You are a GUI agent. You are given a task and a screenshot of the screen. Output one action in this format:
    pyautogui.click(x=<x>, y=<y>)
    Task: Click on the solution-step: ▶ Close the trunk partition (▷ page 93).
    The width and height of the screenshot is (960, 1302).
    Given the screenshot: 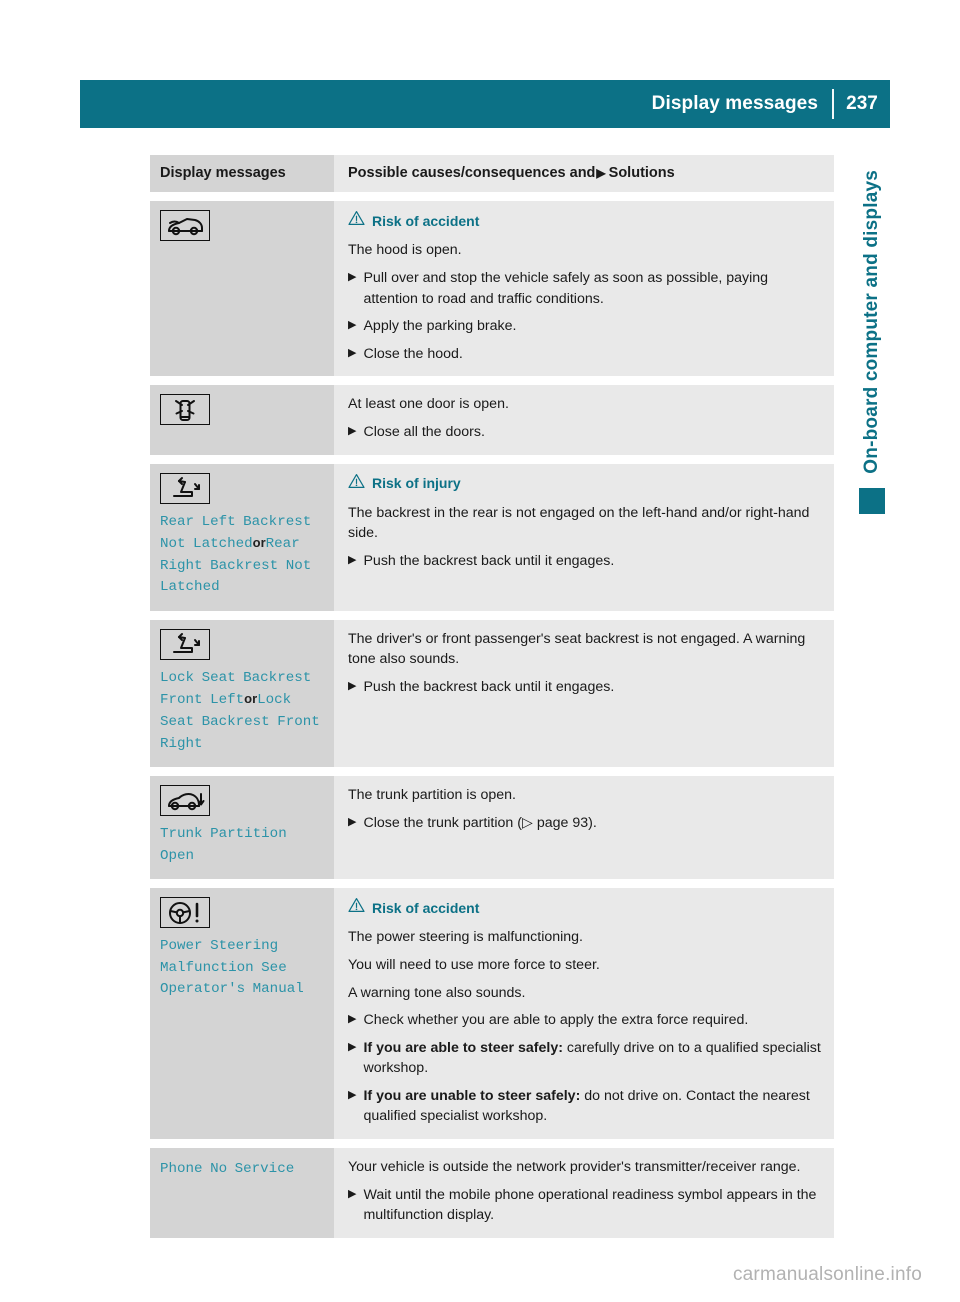 What is the action you would take?
    pyautogui.click(x=585, y=823)
    